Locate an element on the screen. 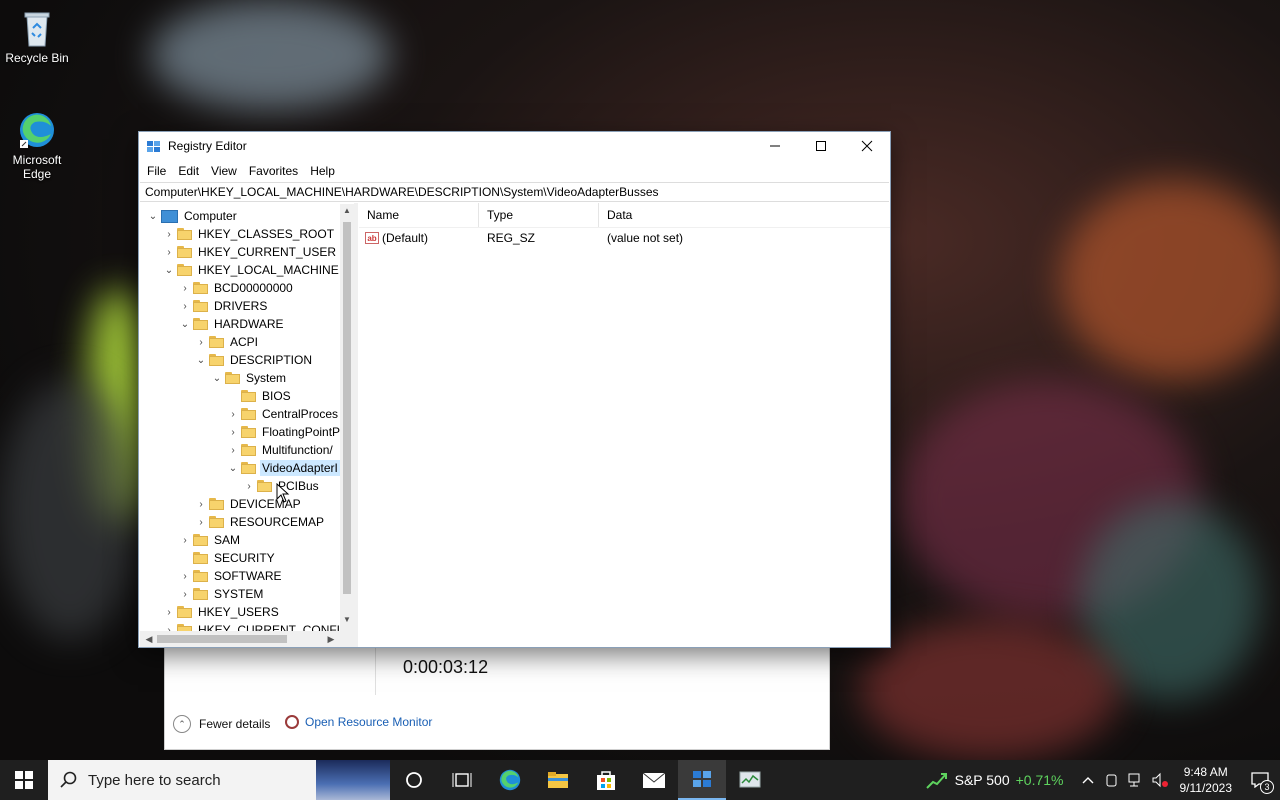 The height and width of the screenshot is (800, 1280). title-bar: Registry Editor is located at coordinates (514, 146).